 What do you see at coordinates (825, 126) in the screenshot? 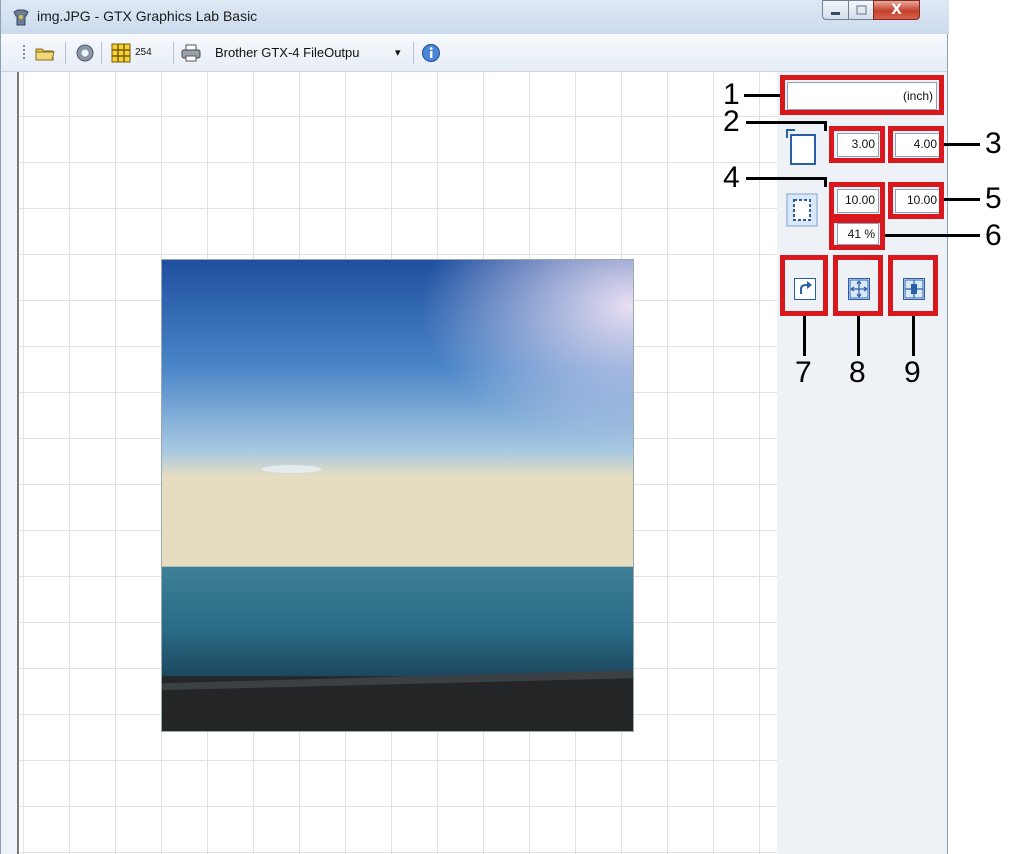
I see `leader-line-2b` at bounding box center [825, 126].